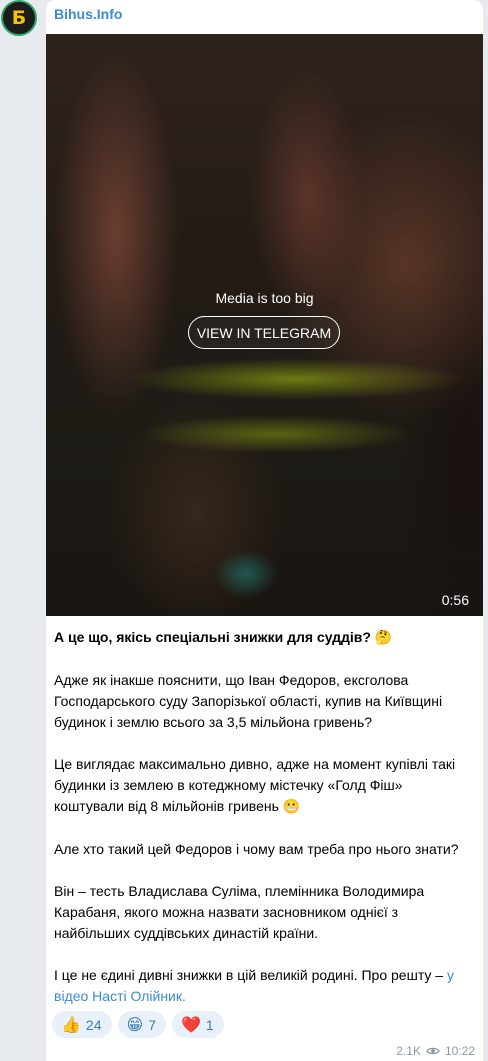 This screenshot has height=1061, width=488. I want to click on avatar-logo: Б, so click(19, 17).